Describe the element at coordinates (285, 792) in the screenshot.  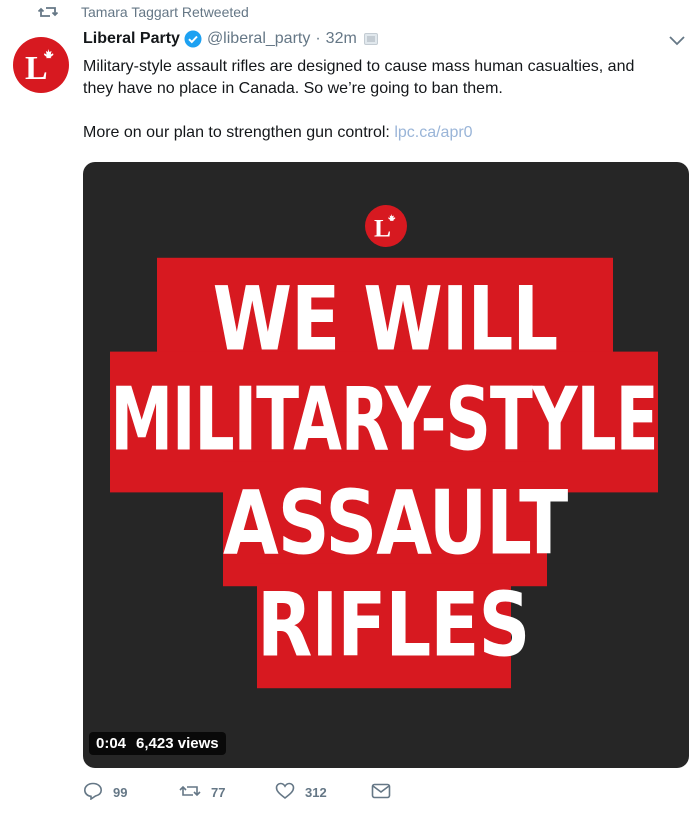
I see `heart-icon` at that location.